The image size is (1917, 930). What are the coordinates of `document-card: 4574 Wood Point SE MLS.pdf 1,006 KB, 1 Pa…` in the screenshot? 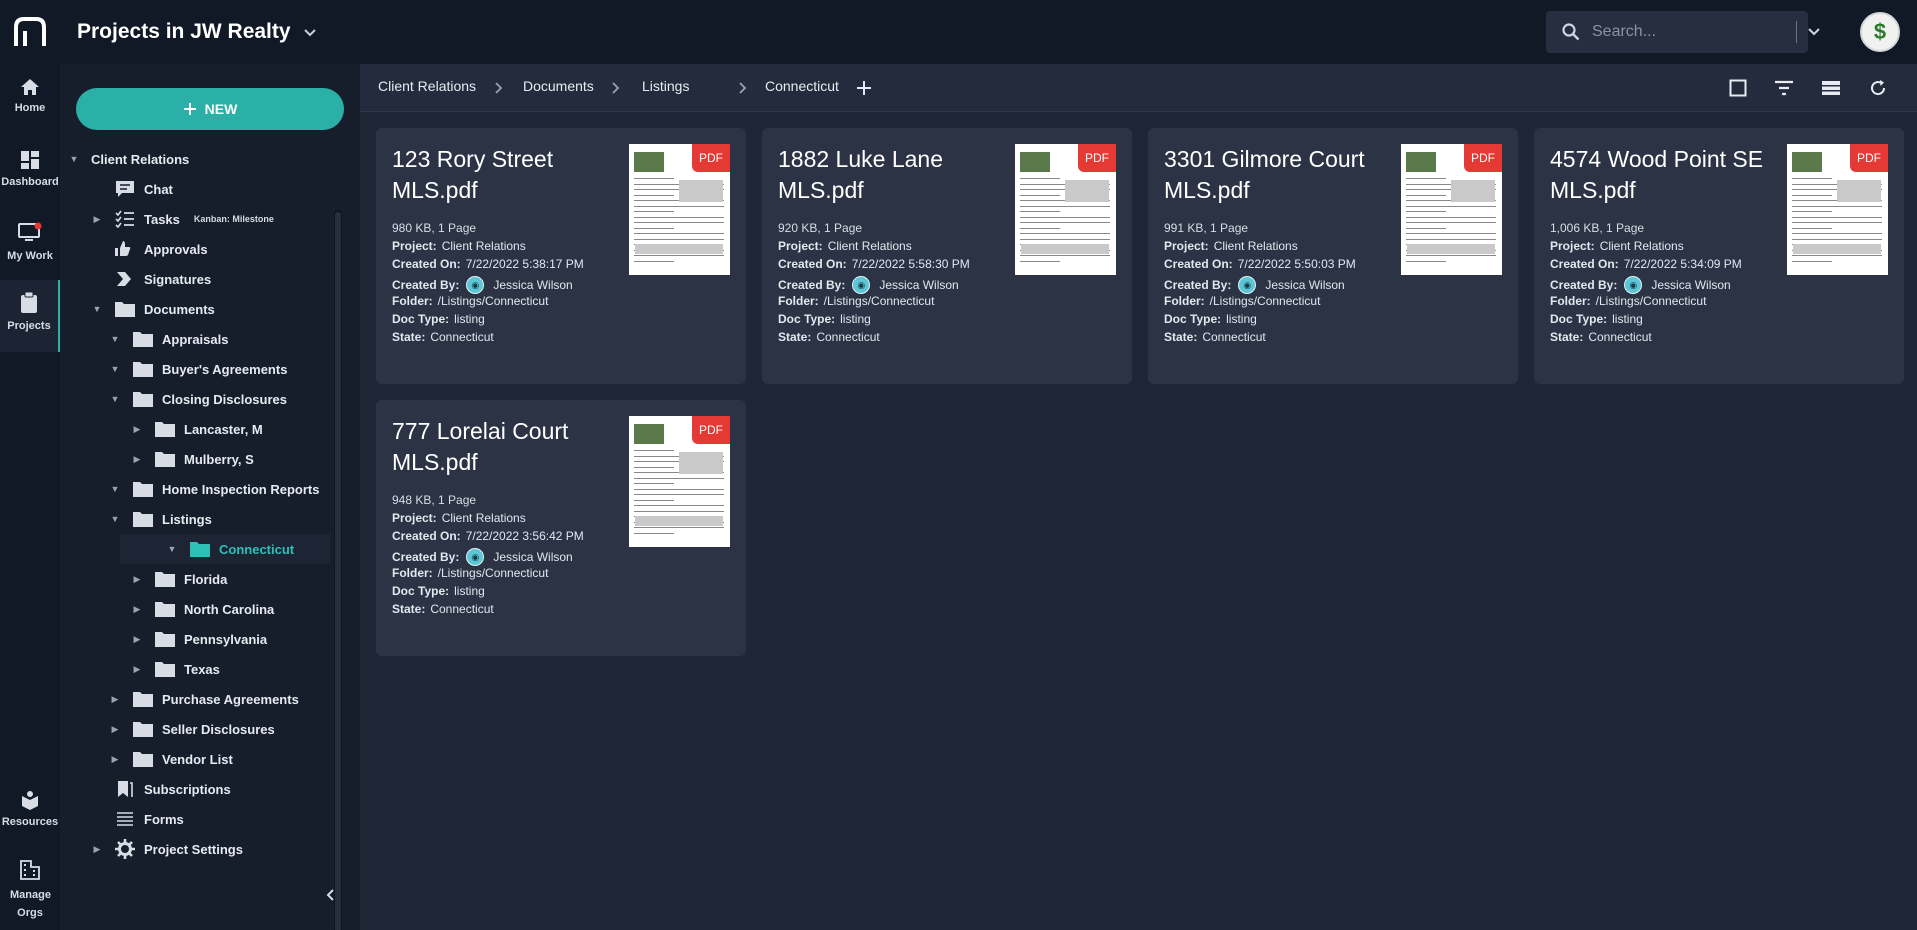 It's located at (1719, 256).